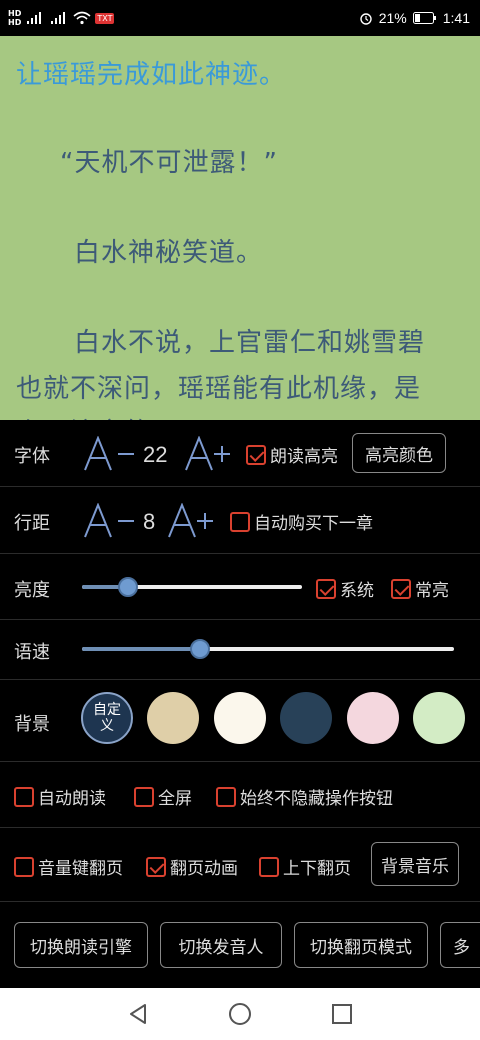 This screenshot has width=480, height=1040. What do you see at coordinates (316, 799) in the screenshot?
I see `always-show-buttons-label: 始终不隐藏操作按钮` at bounding box center [316, 799].